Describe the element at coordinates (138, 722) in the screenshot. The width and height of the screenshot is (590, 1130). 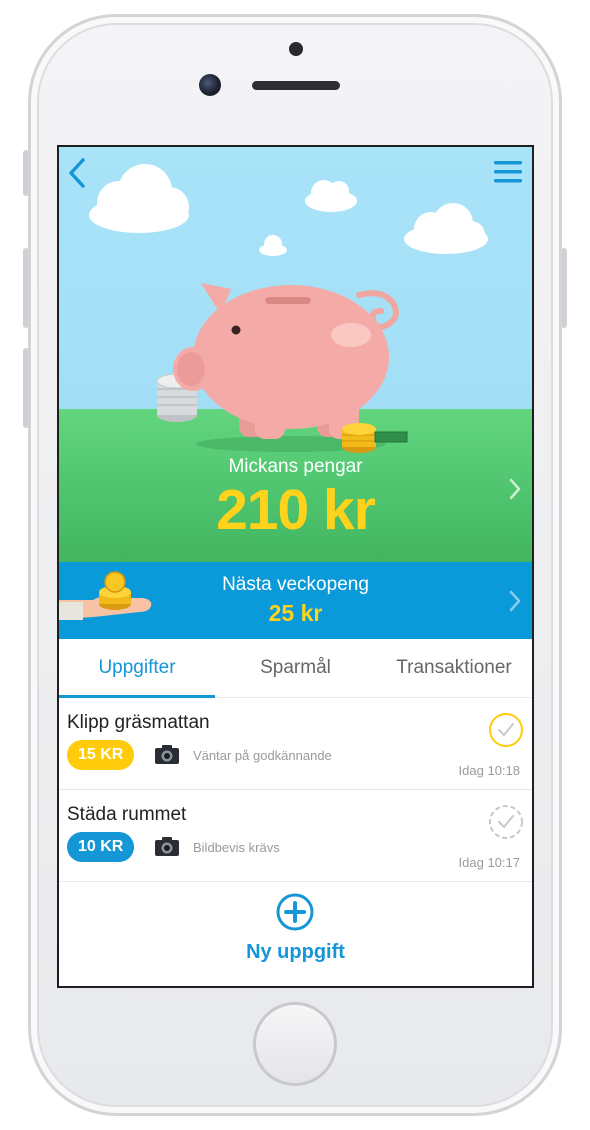
I see `task-name: Klipp gräsmattan` at that location.